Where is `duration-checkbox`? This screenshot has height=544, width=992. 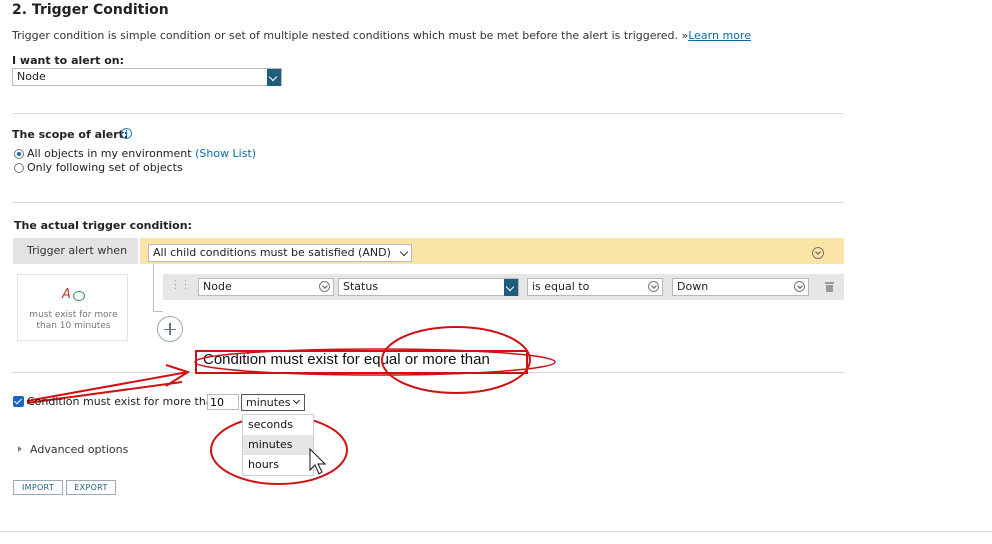
duration-checkbox is located at coordinates (18, 401).